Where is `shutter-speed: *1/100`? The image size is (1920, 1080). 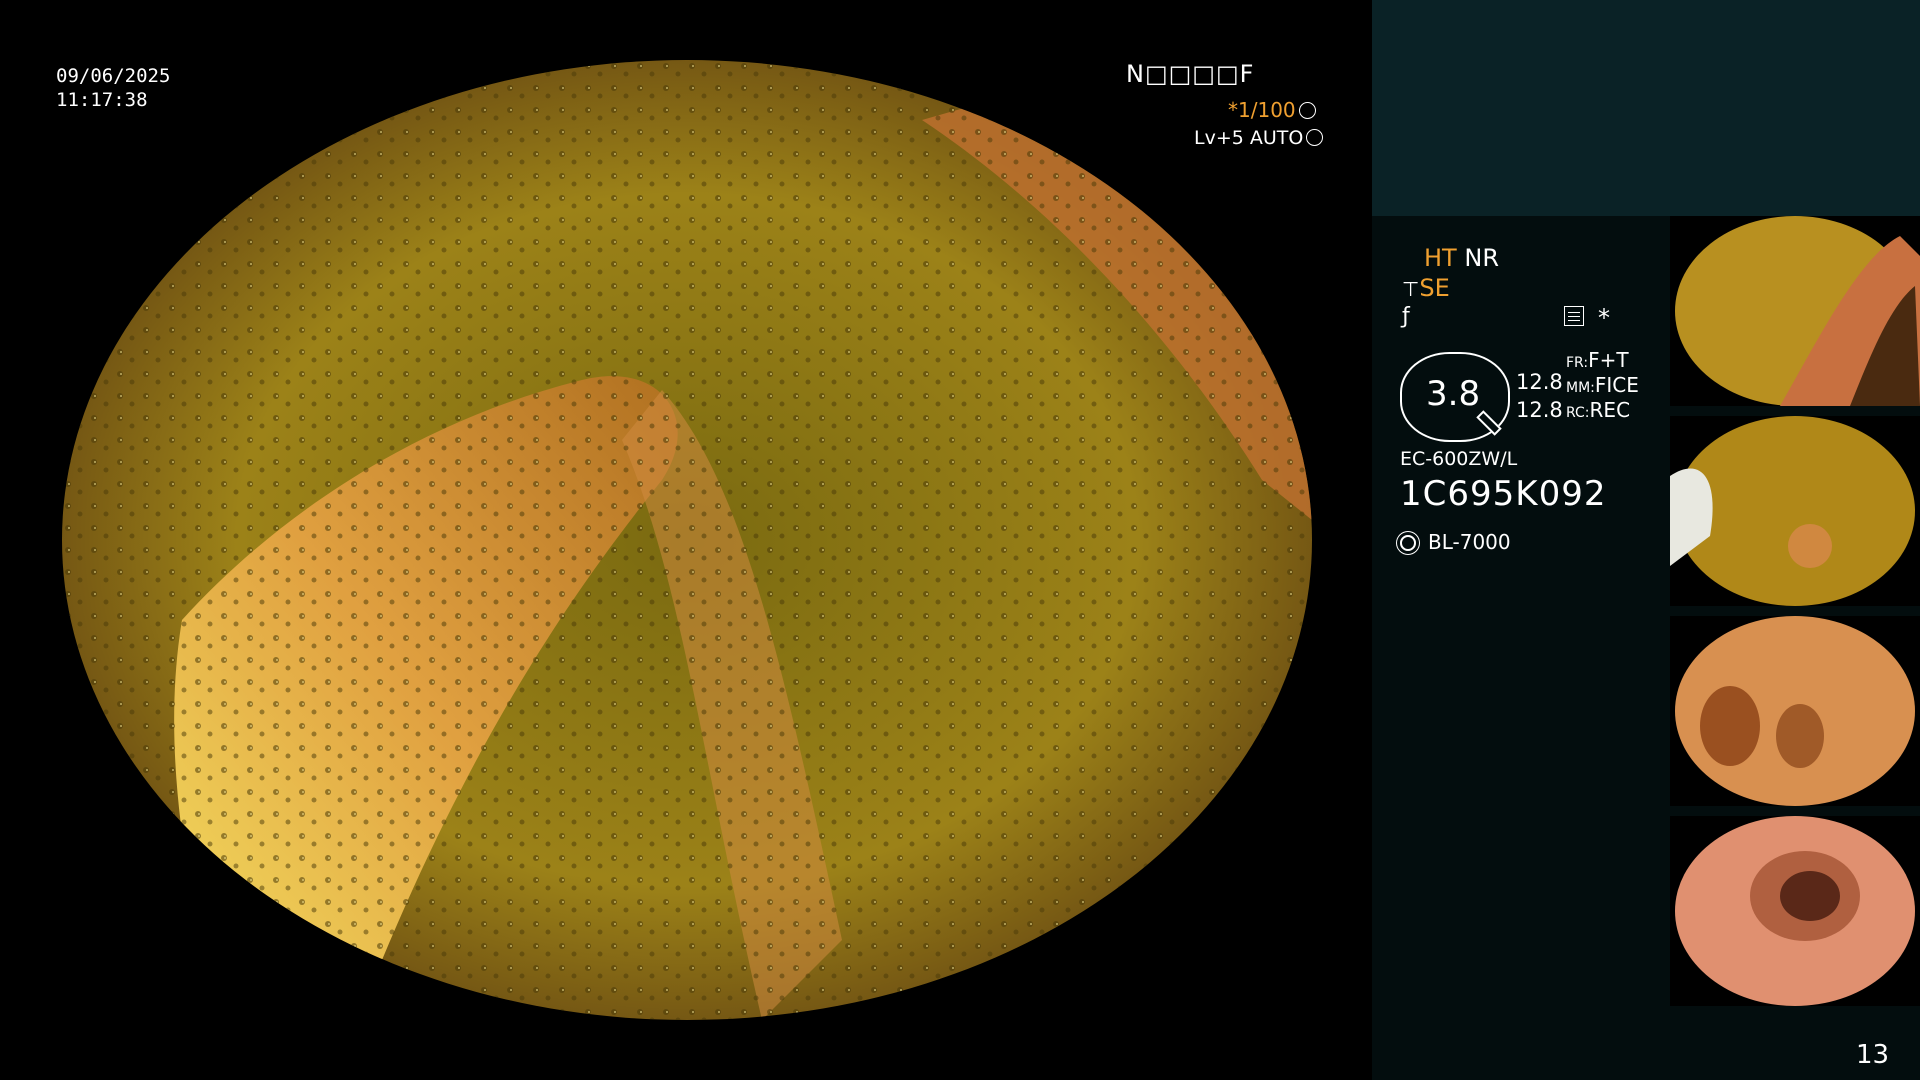
shutter-speed: *1/100 is located at coordinates (1272, 110).